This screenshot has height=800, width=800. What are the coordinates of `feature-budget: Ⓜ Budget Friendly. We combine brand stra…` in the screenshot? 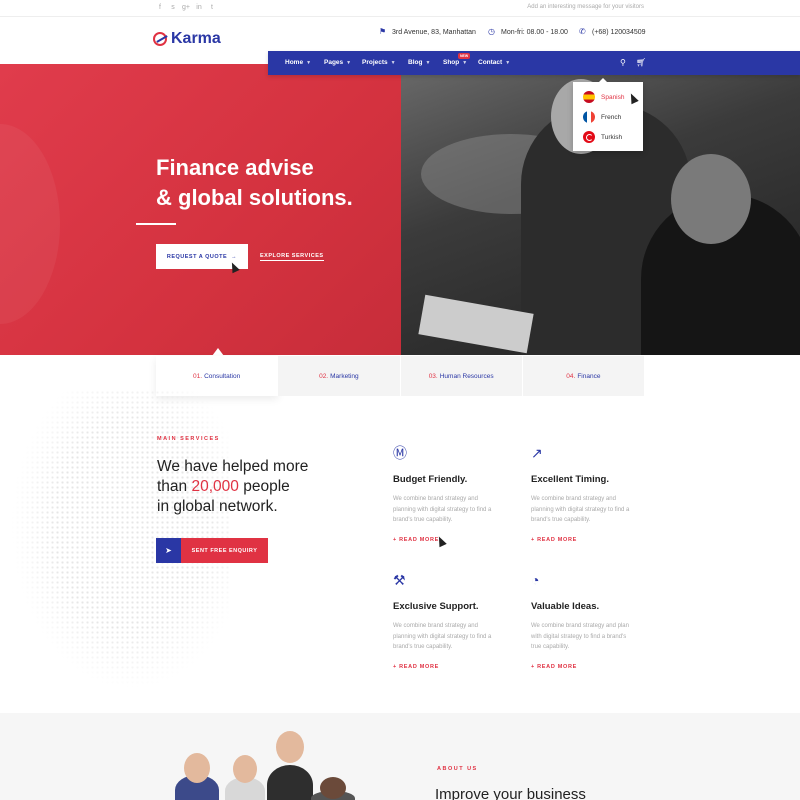 It's located at (453, 493).